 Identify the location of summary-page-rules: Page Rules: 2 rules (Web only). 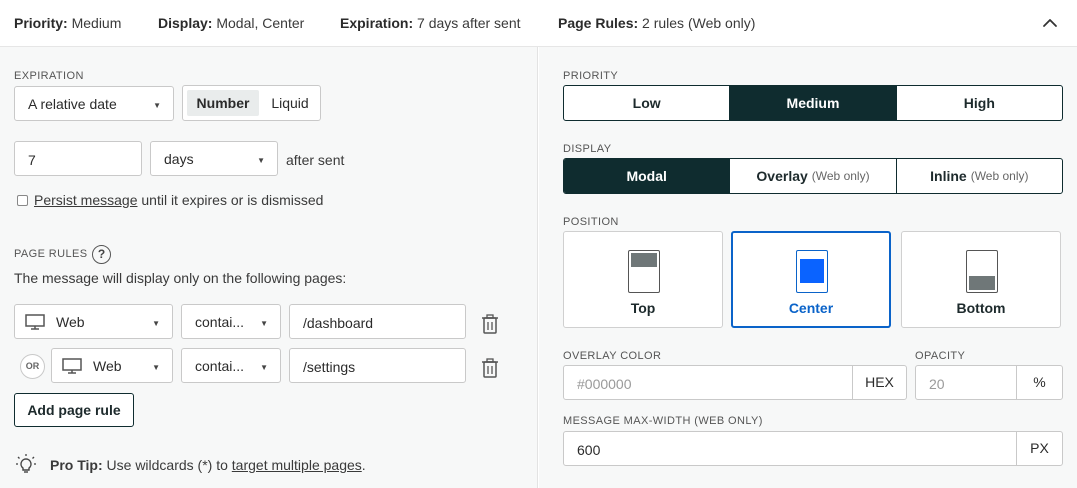
(656, 23).